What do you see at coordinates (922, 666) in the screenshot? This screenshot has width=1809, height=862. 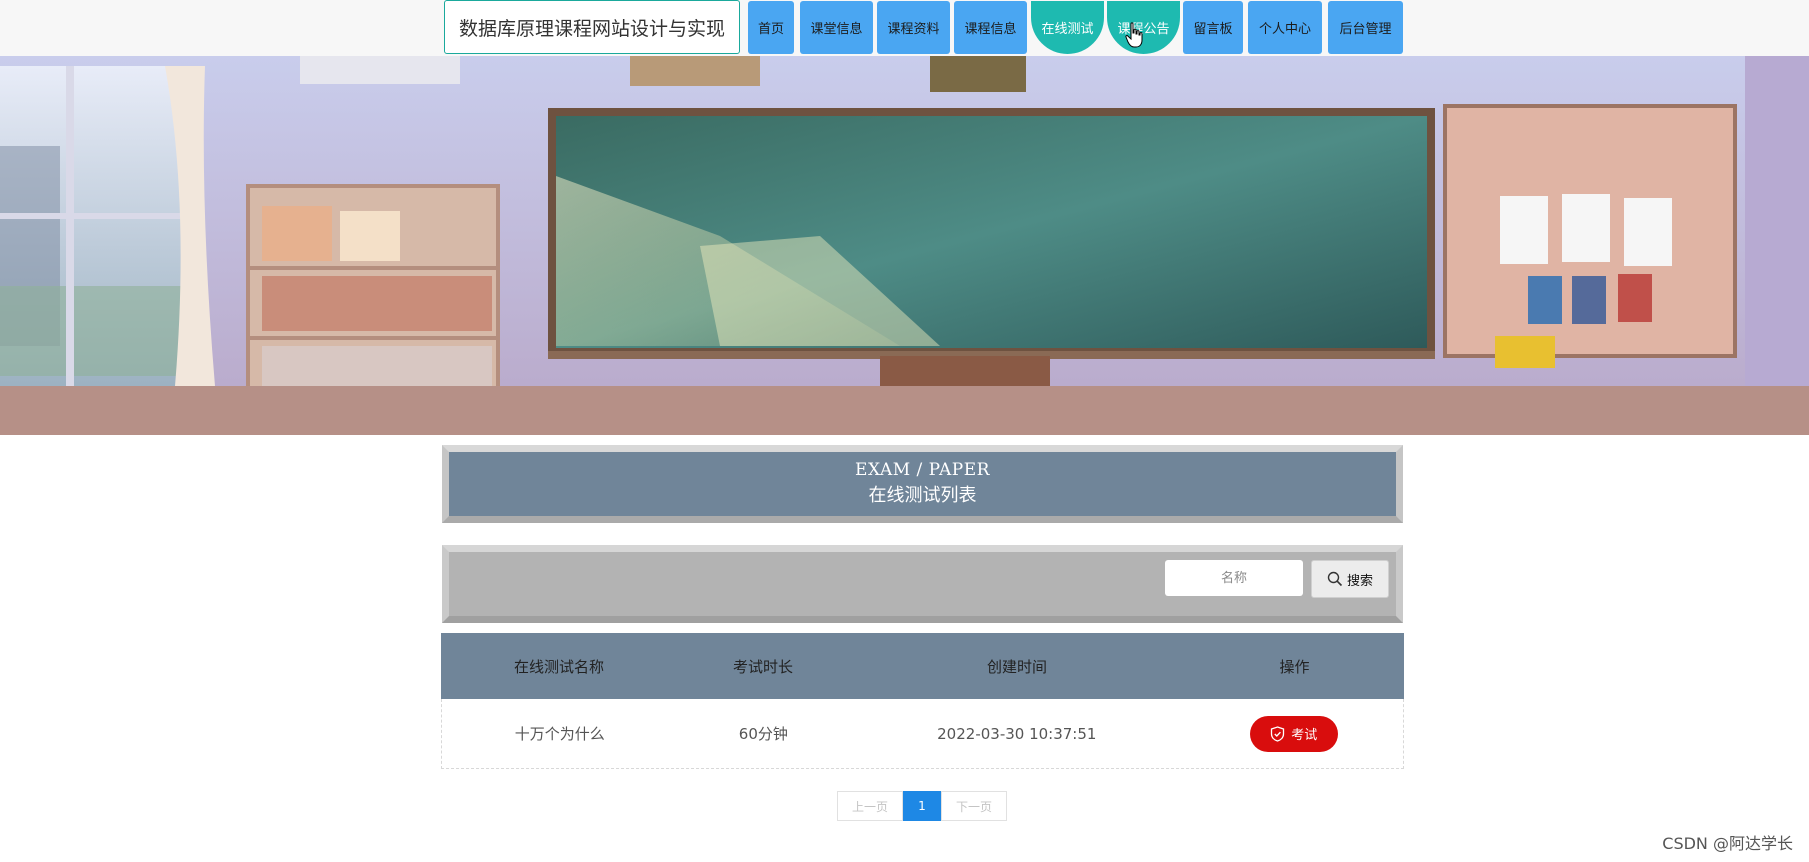 I see `table-header: 在线测试名称 考试时长 创建时间 操作` at bounding box center [922, 666].